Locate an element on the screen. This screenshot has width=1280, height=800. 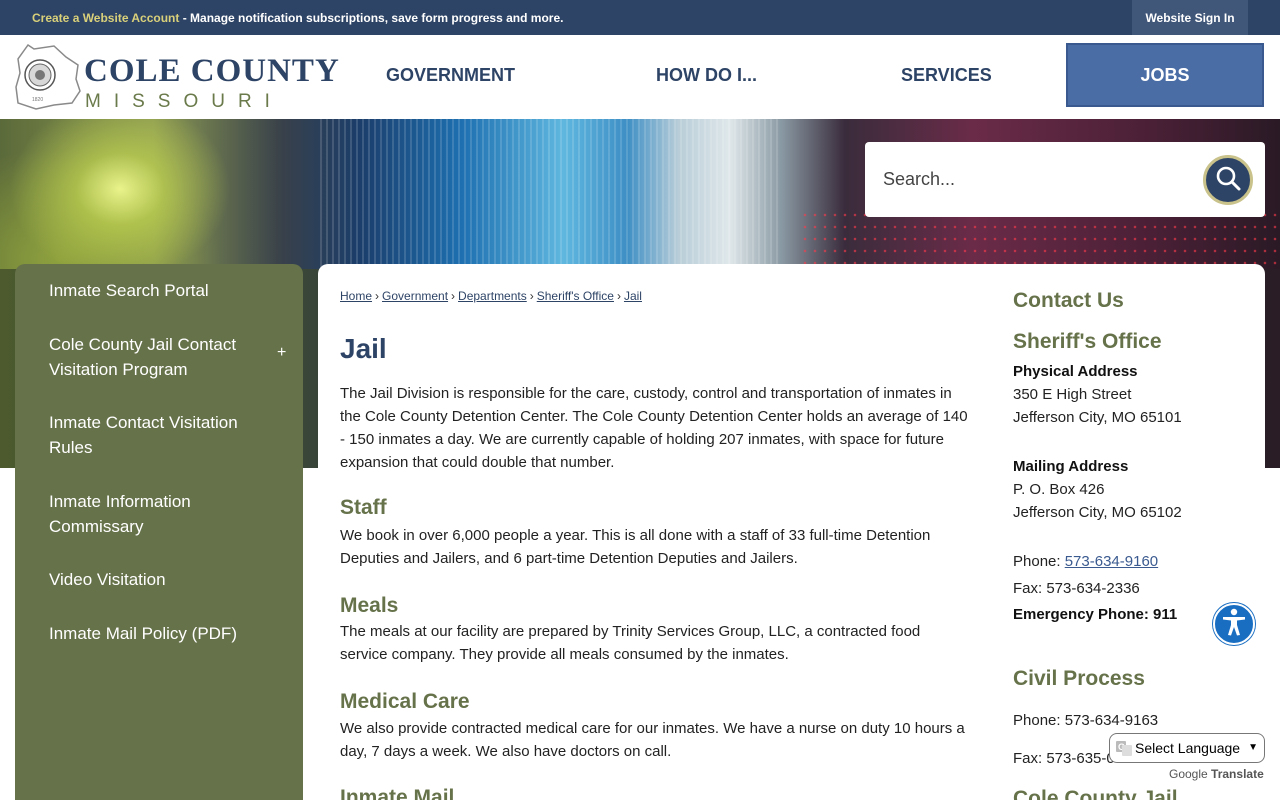
inmate-mail-heading: Inmate Mail is located at coordinates (397, 793).